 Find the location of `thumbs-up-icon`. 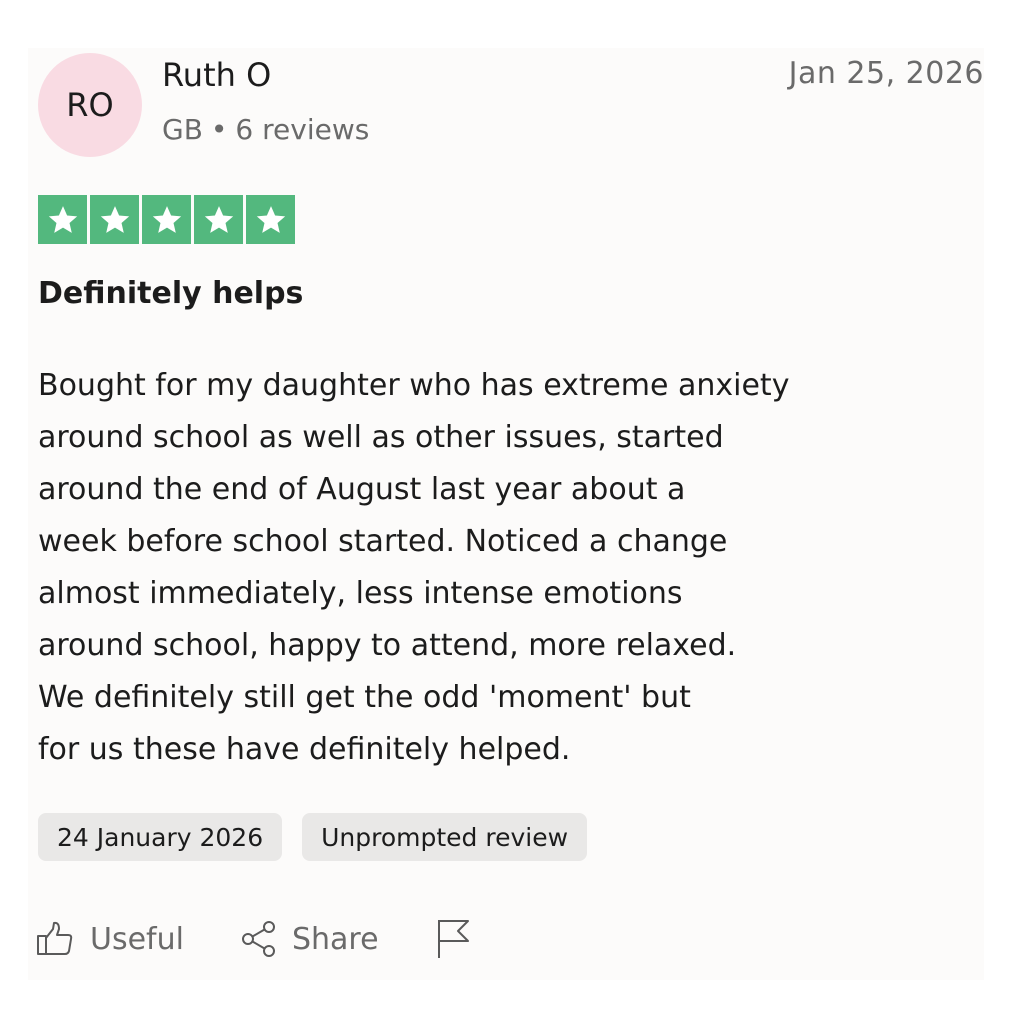

thumbs-up-icon is located at coordinates (63, 939).